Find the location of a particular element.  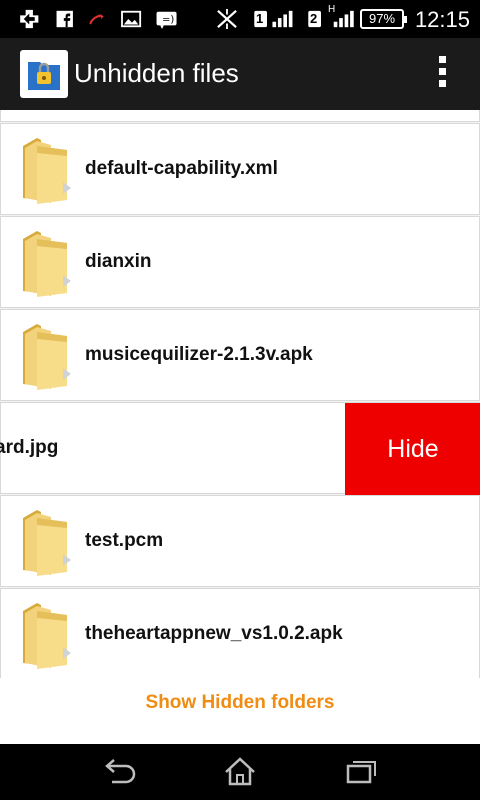

facebook-icon is located at coordinates (64, 19).